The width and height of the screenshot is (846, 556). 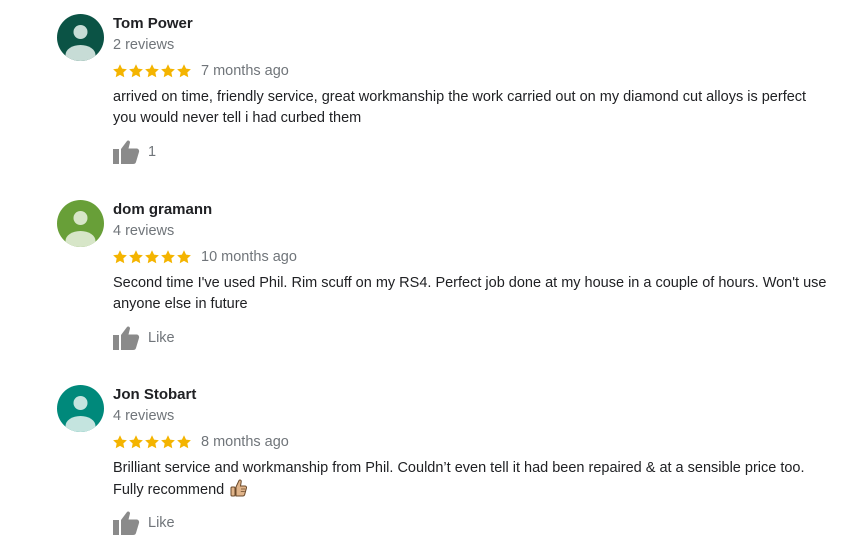 I want to click on rating-row: 7 months ago, so click(x=200, y=71).